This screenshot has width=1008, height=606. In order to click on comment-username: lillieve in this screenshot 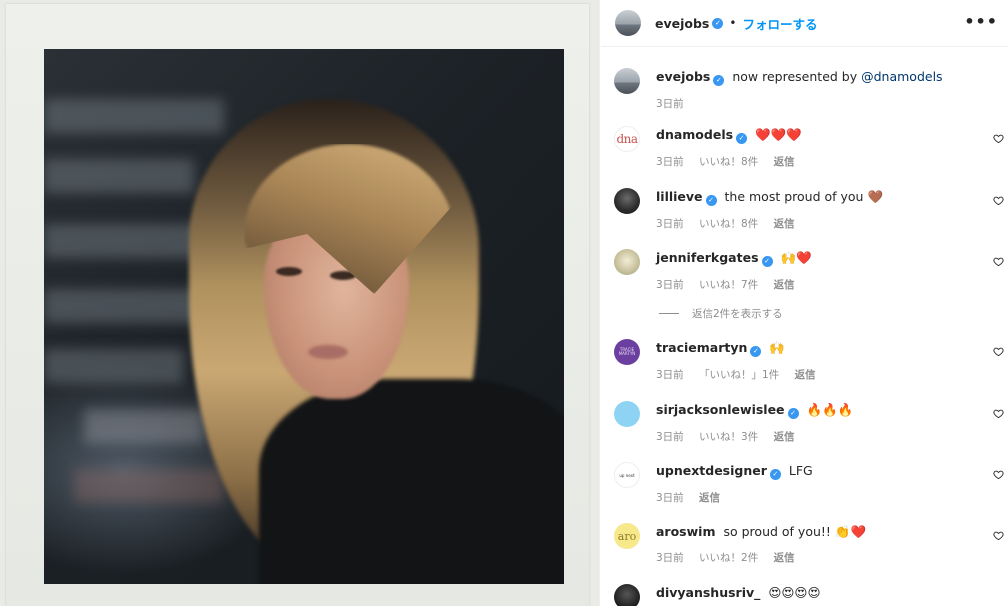, I will do `click(679, 196)`.